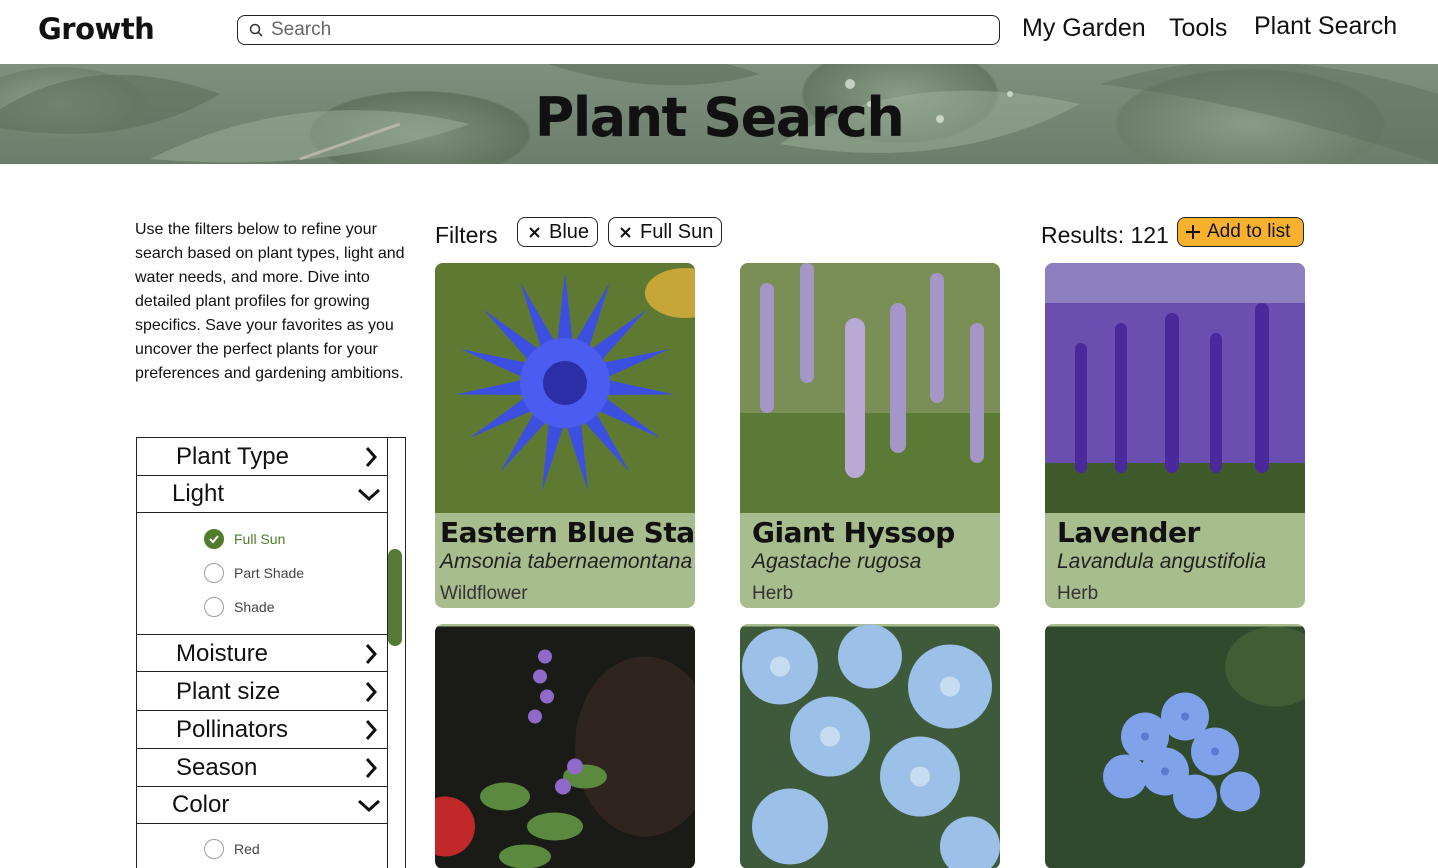 The width and height of the screenshot is (1438, 868). Describe the element at coordinates (611, 30) in the screenshot. I see `search-input` at that location.